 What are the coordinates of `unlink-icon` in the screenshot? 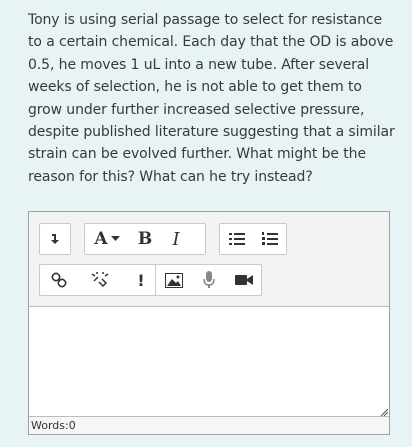 It's located at (100, 280).